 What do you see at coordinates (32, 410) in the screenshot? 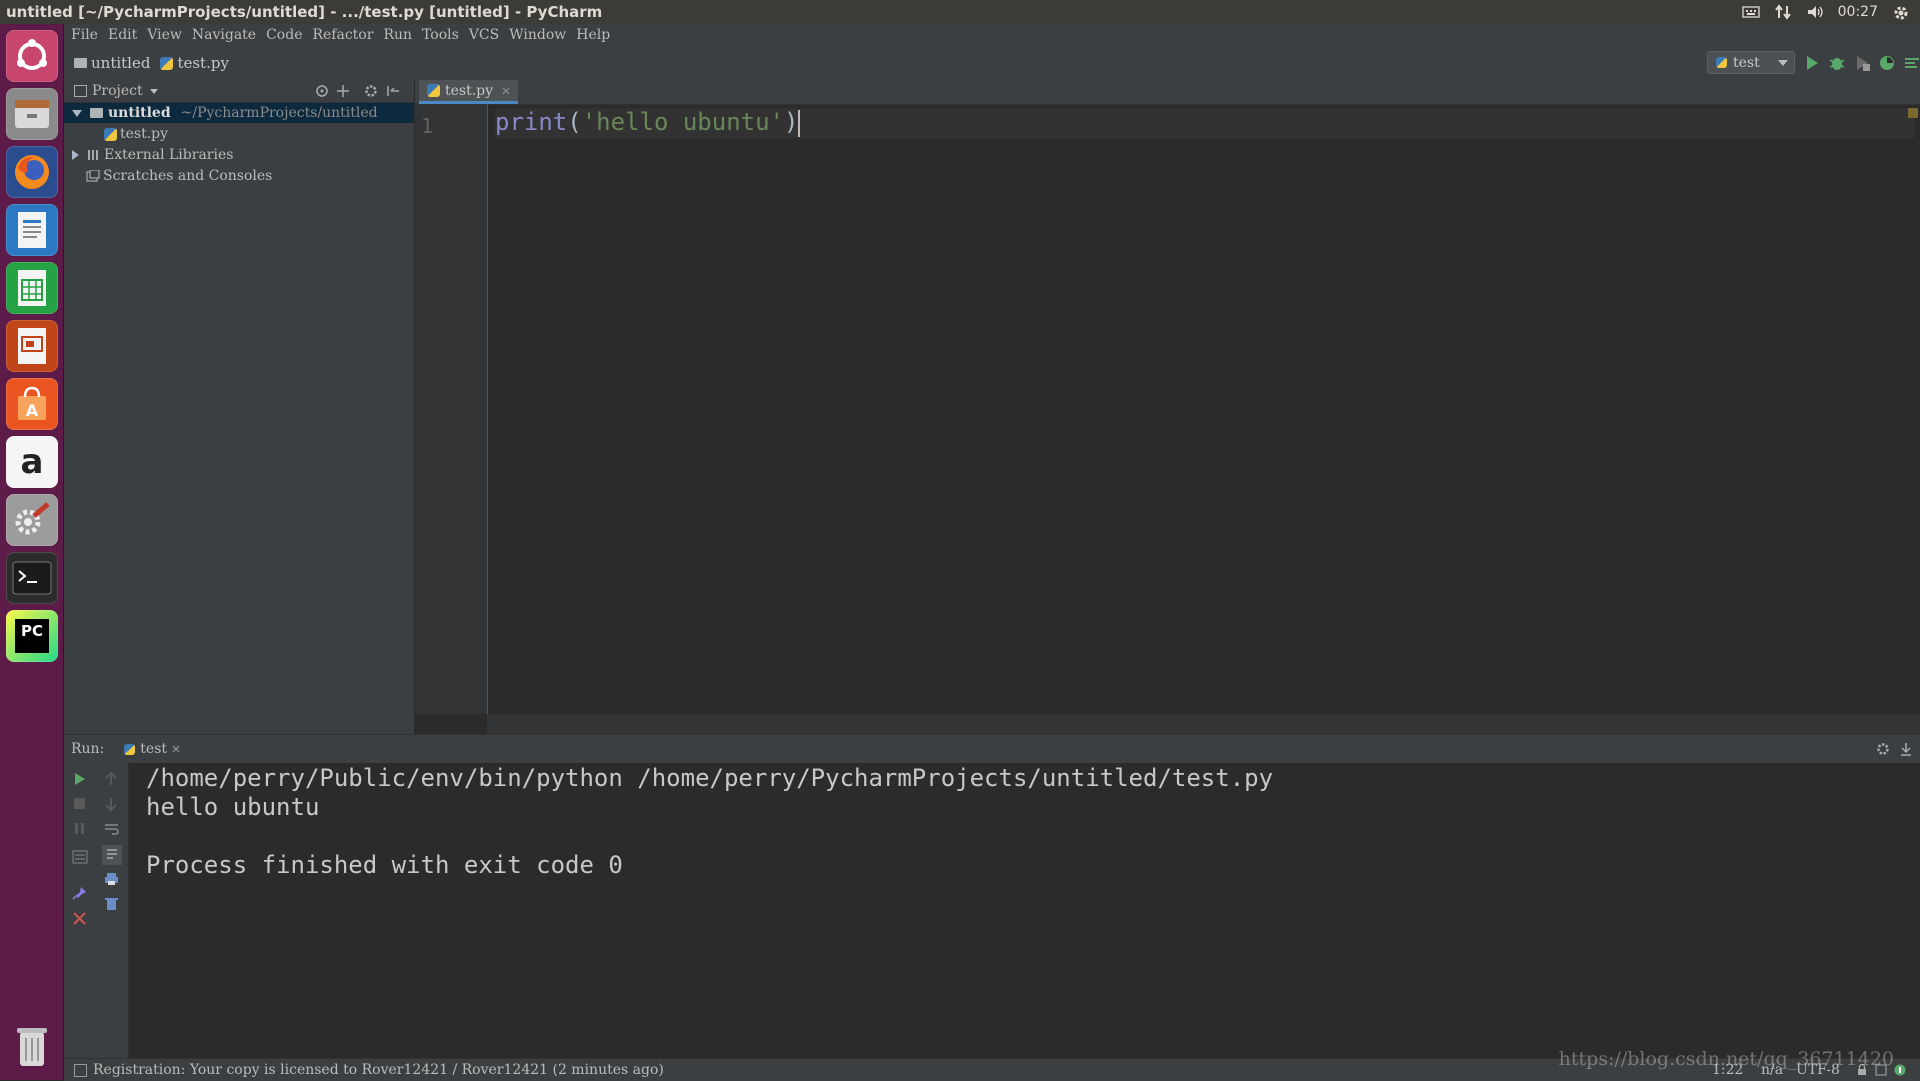
I see `svg-text: A` at bounding box center [32, 410].